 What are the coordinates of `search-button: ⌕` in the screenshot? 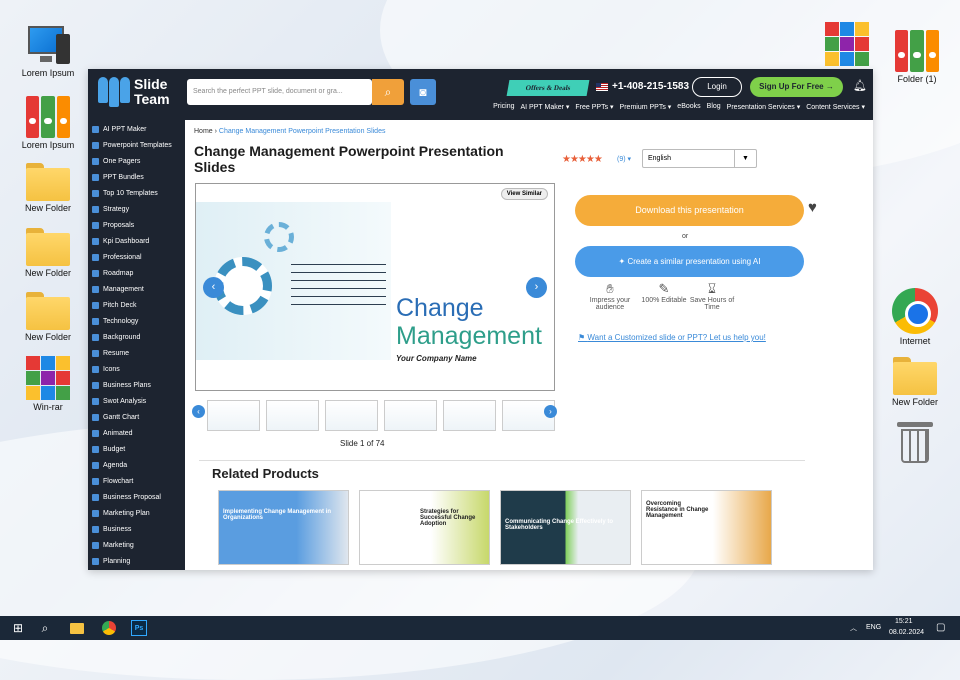 It's located at (388, 92).